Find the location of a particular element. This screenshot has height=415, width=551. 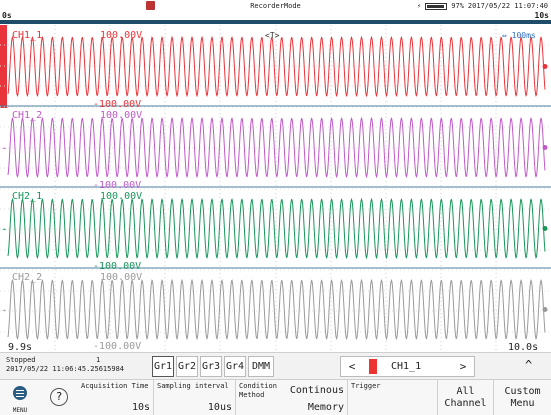

acquisition-time-key: Acquisition Time 10s is located at coordinates (116, 397).